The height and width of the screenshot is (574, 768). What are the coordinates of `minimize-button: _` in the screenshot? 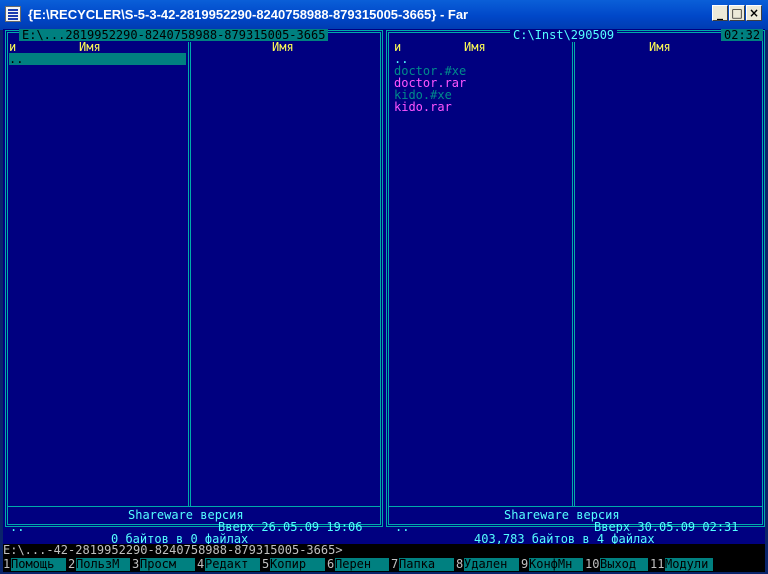 It's located at (720, 13).